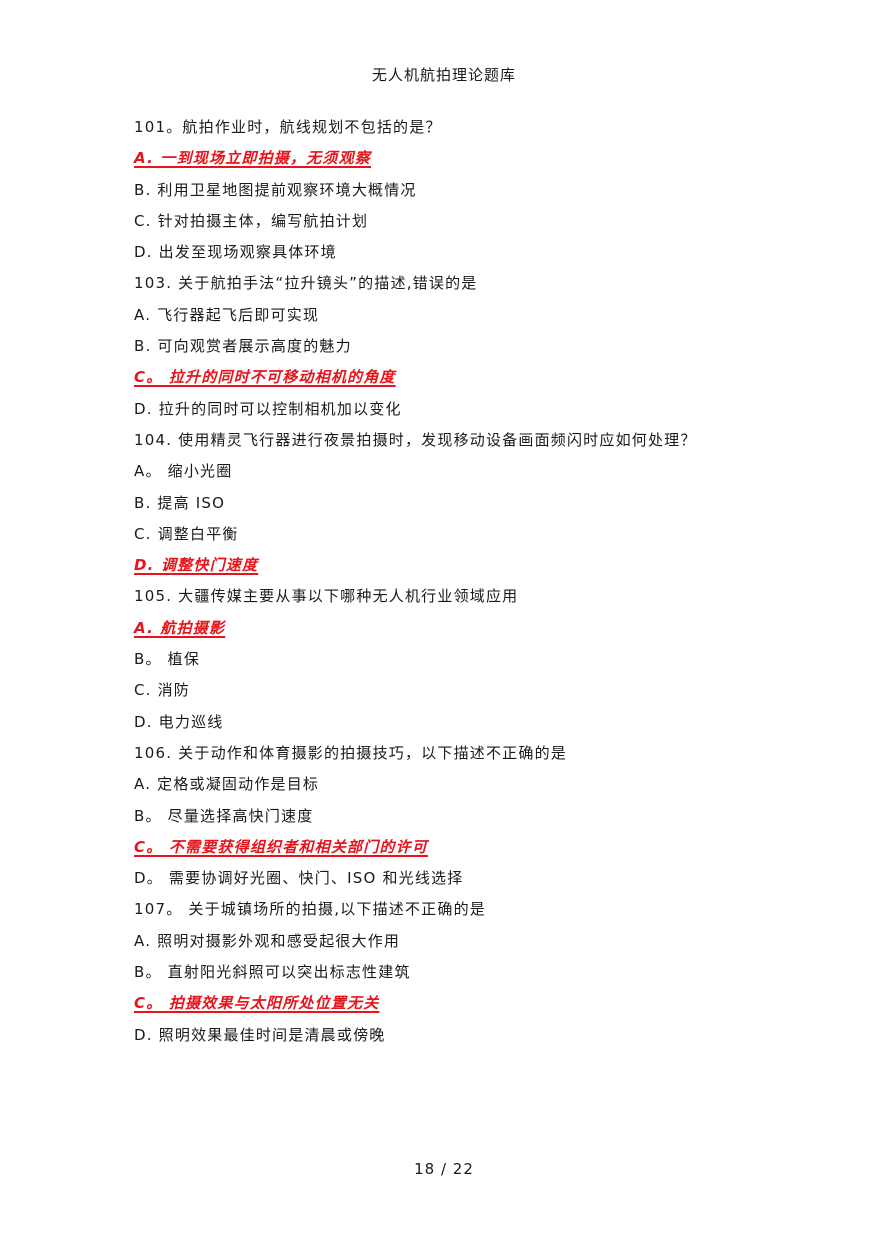 This screenshot has width=888, height=1257. What do you see at coordinates (253, 158) in the screenshot?
I see `correct-answer-option: A. 一到现场立即拍摄，无须观察` at bounding box center [253, 158].